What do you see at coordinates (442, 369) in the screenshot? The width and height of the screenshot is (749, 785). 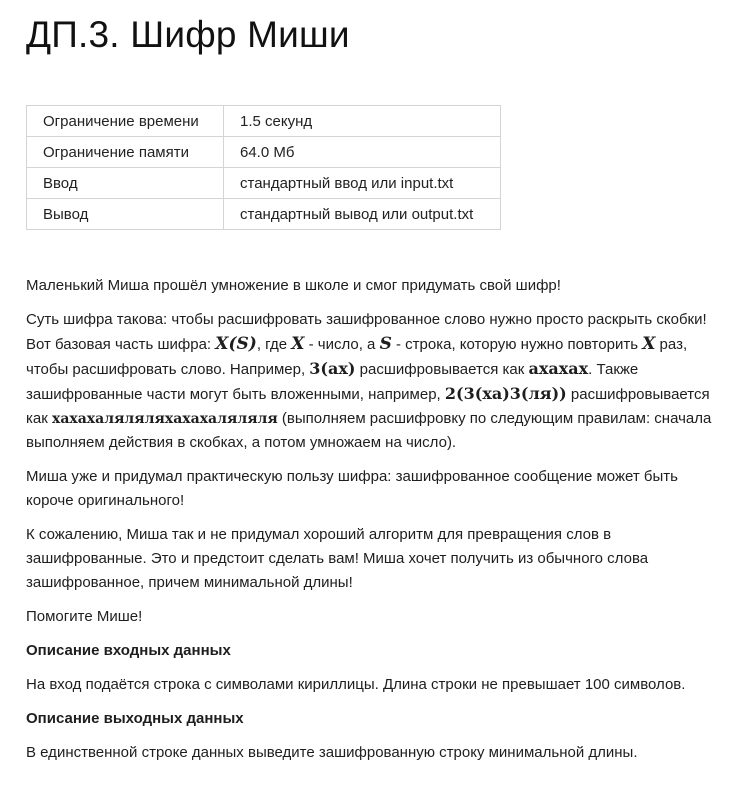 I see `rule-text-6: расшифровывается как` at bounding box center [442, 369].